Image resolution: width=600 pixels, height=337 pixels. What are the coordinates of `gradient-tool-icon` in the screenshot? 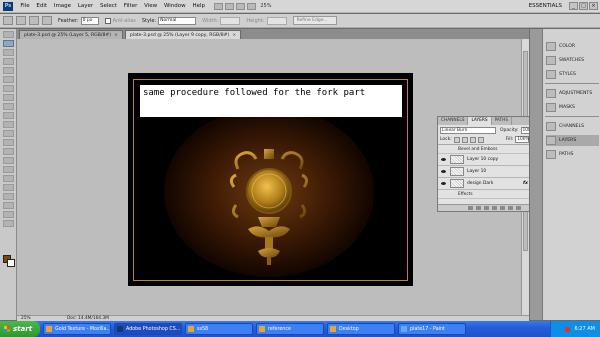 It's located at (8, 133).